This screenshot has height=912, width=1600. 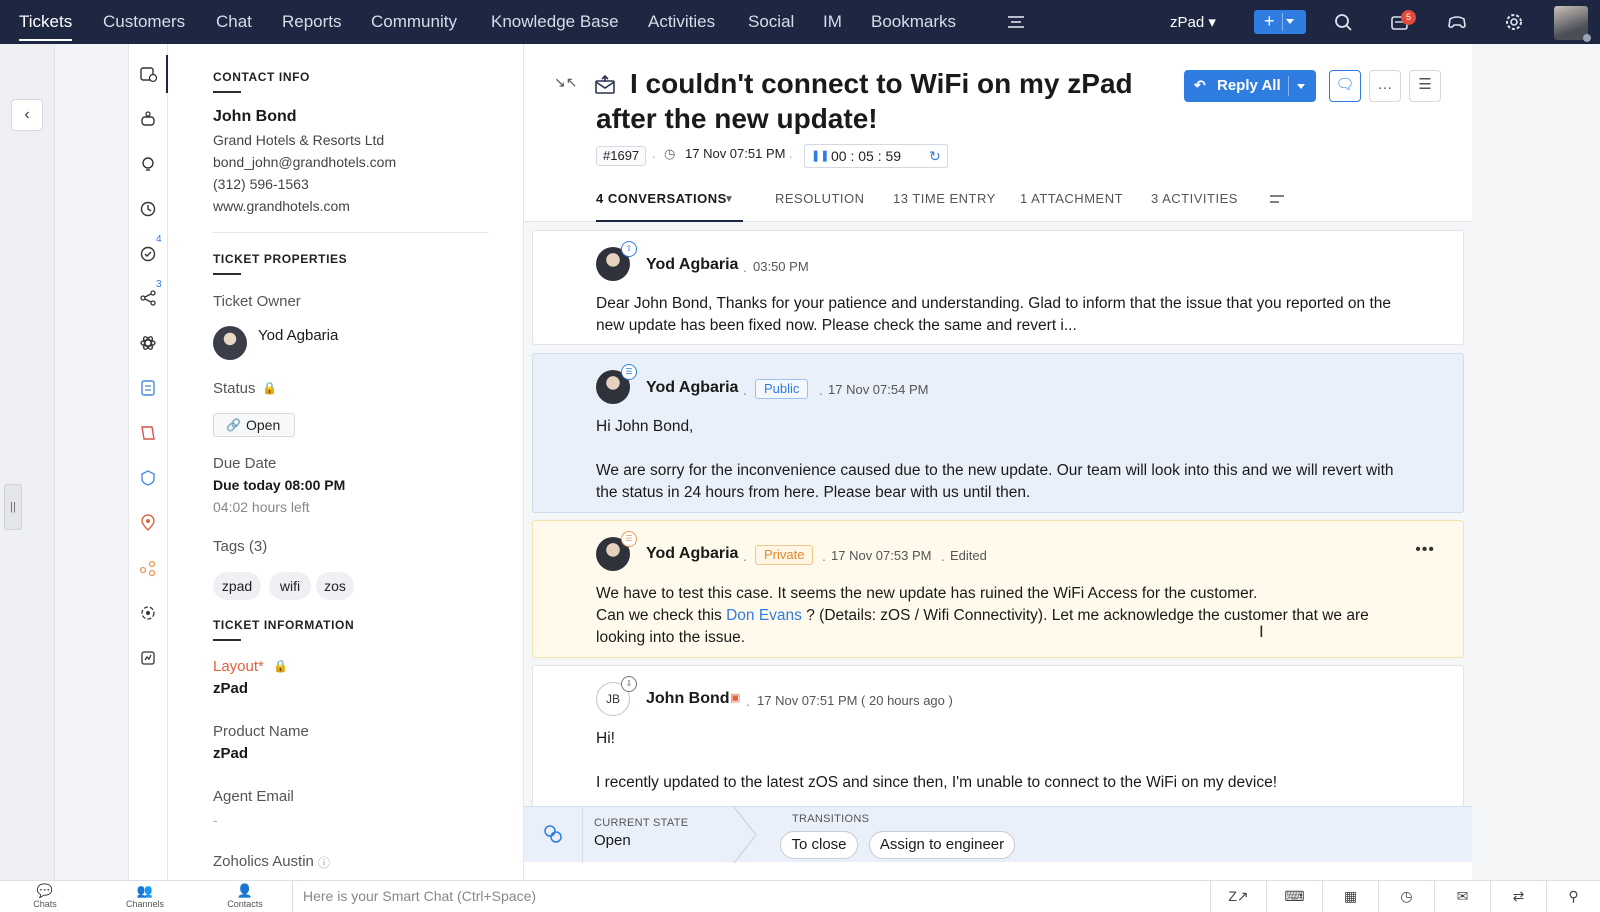 I want to click on conversation-more-icon: •••, so click(x=1425, y=550).